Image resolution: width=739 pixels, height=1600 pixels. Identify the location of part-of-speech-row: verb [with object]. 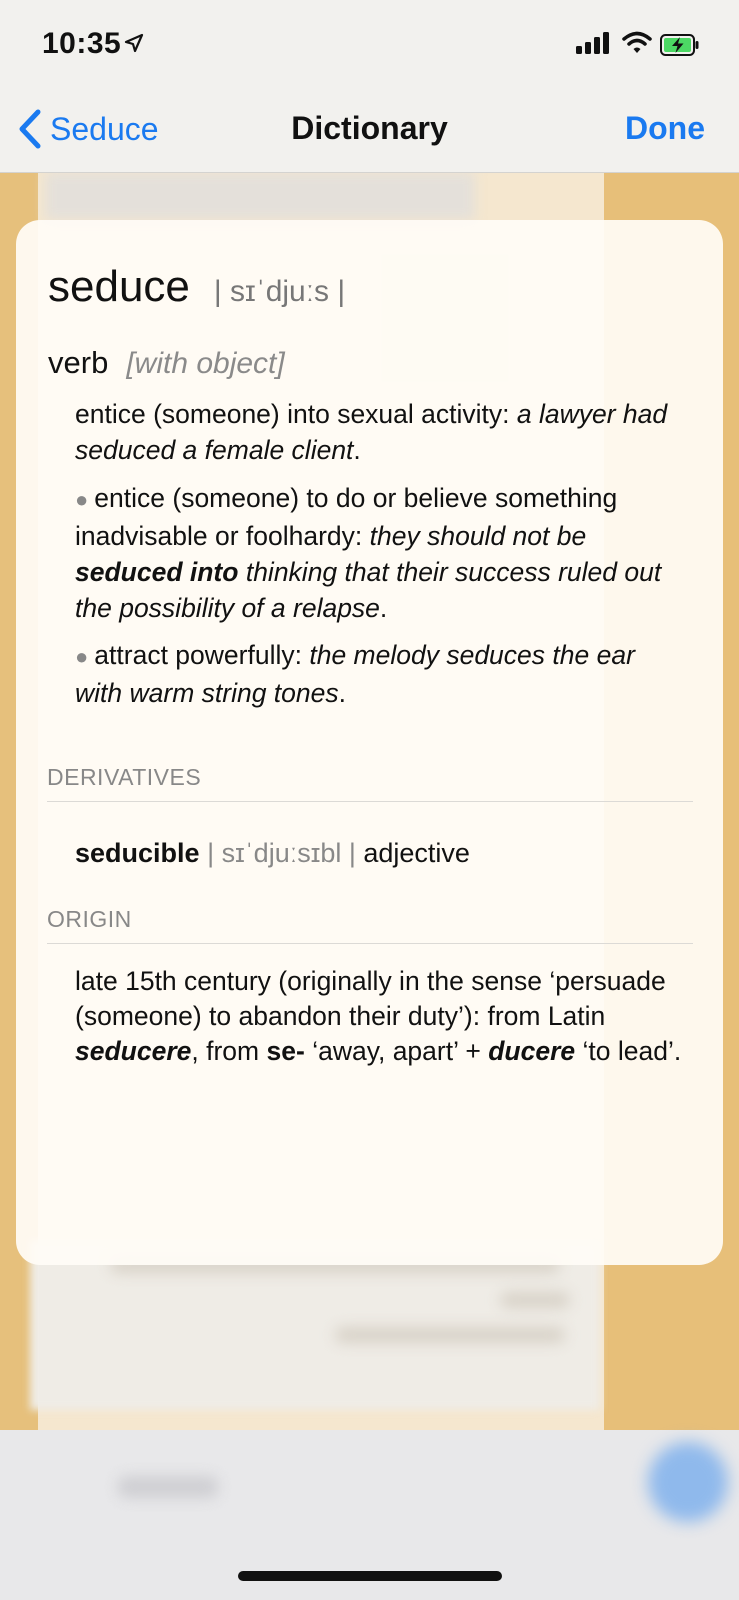
(166, 363).